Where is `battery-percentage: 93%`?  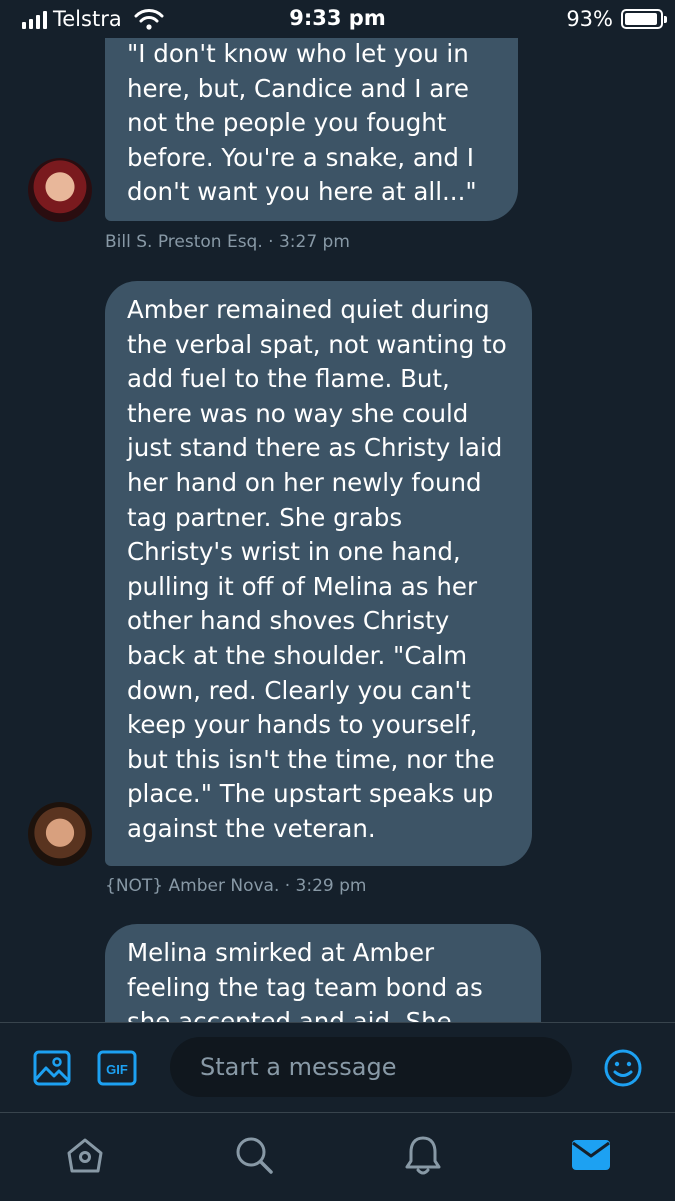 battery-percentage: 93% is located at coordinates (589, 19).